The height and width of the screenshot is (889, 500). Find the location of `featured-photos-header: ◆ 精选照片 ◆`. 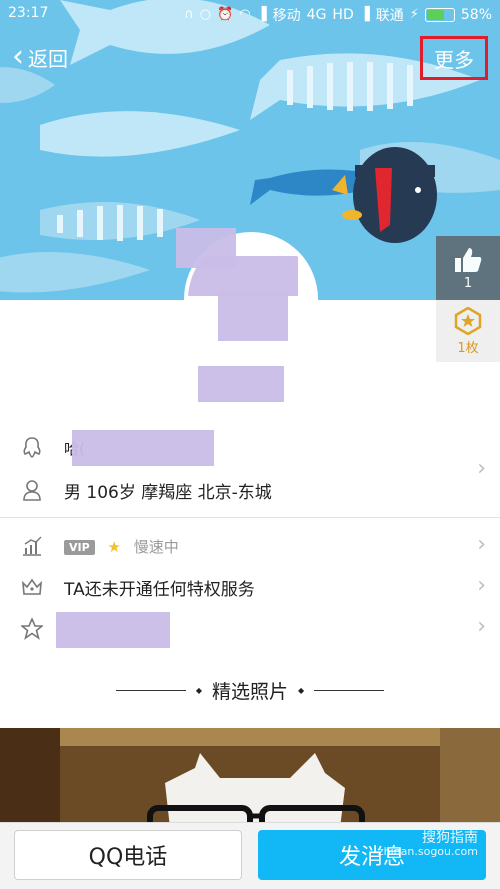

featured-photos-header: ◆ 精选照片 ◆ is located at coordinates (250, 690).